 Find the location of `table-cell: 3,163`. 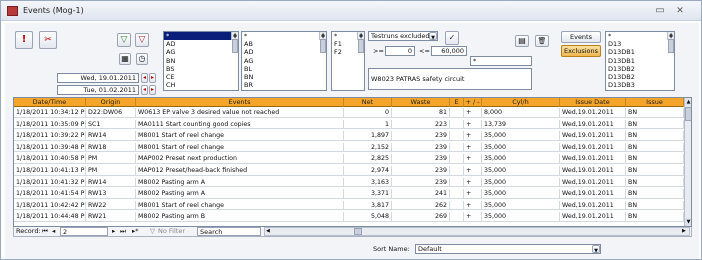

table-cell: 3,163 is located at coordinates (368, 182).